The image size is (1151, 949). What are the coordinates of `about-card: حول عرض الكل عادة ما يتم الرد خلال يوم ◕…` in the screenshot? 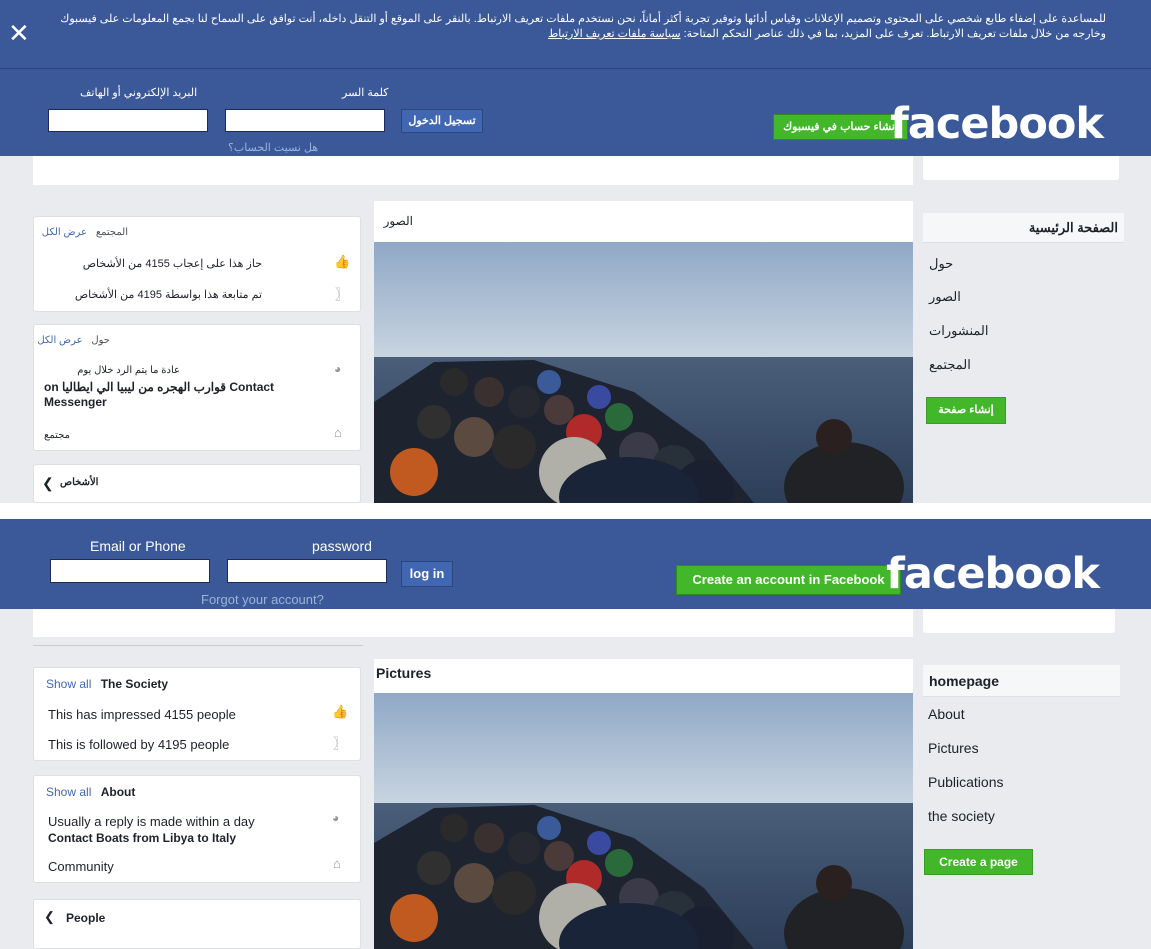 It's located at (197, 387).